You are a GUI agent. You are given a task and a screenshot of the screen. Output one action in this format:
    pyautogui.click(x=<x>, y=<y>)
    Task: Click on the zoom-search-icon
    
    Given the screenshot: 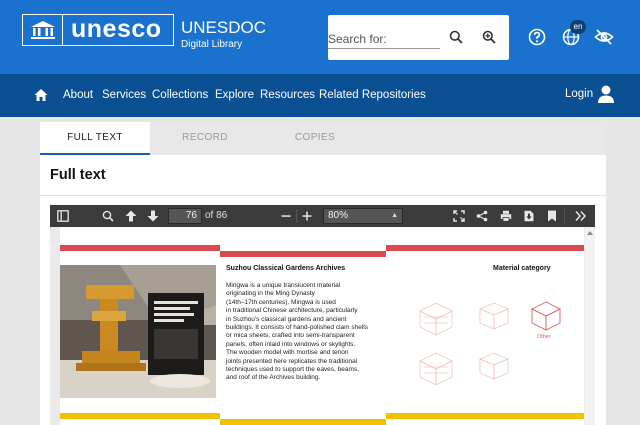 What is the action you would take?
    pyautogui.click(x=489, y=37)
    